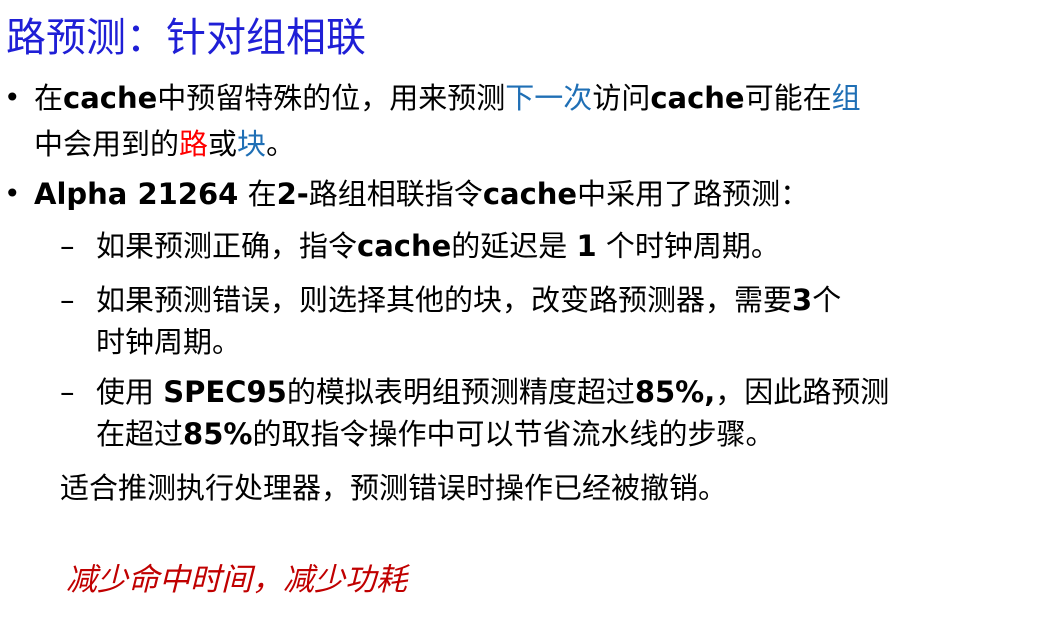 The height and width of the screenshot is (620, 1043). I want to click on bullet2-line: Alpha 21264 在2-路组相联指令cache中采用了路预测：, so click(421, 194).